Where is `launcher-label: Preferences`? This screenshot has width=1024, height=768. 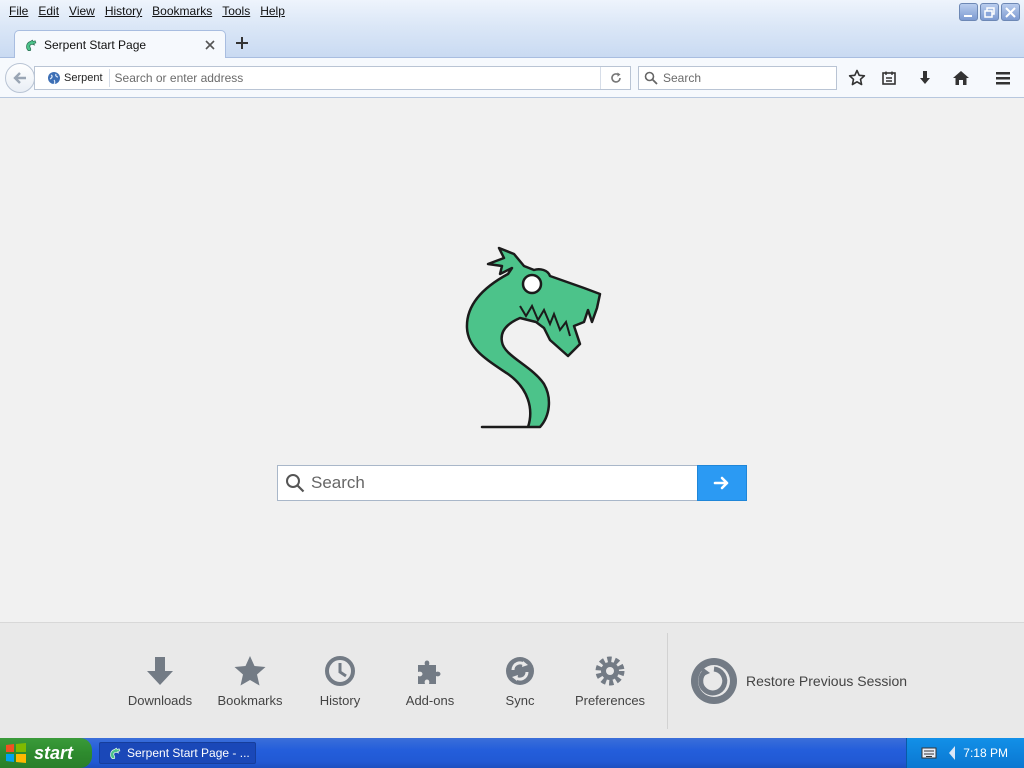 launcher-label: Preferences is located at coordinates (610, 700).